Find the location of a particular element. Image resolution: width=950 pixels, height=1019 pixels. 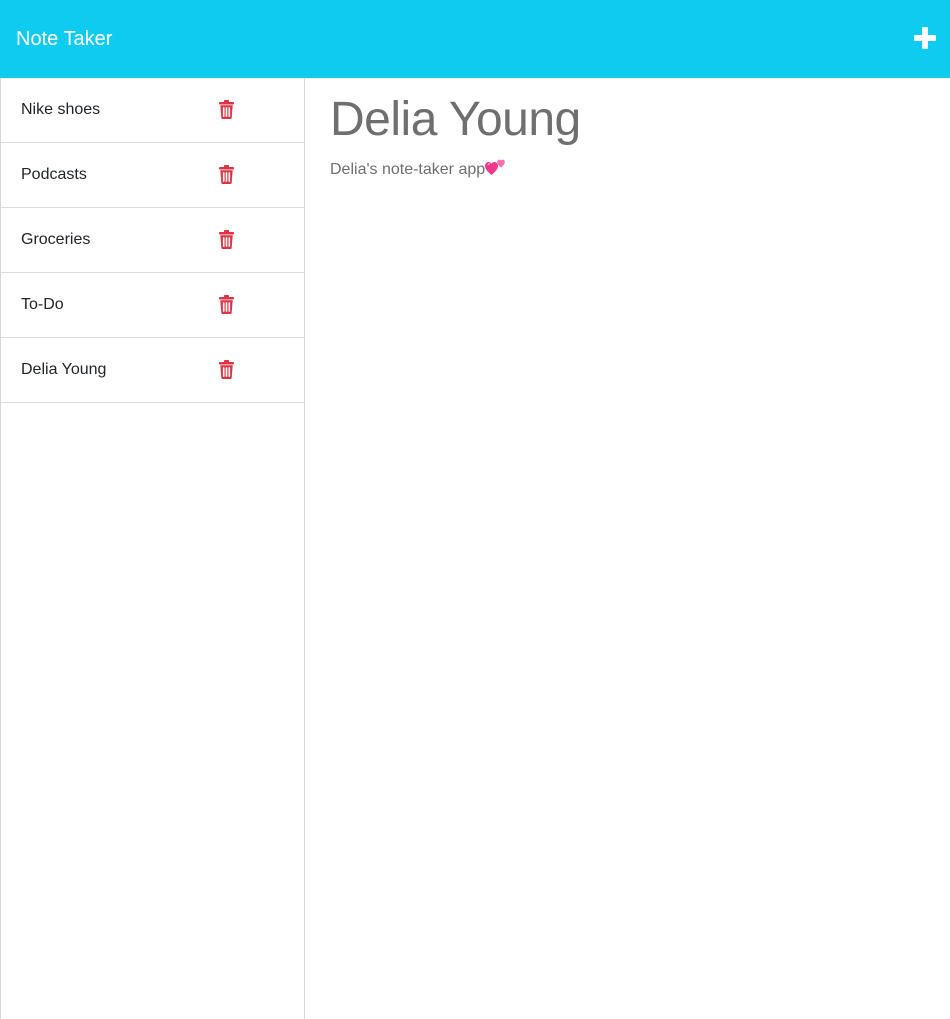

note-title-input: Delia Young is located at coordinates (455, 120).